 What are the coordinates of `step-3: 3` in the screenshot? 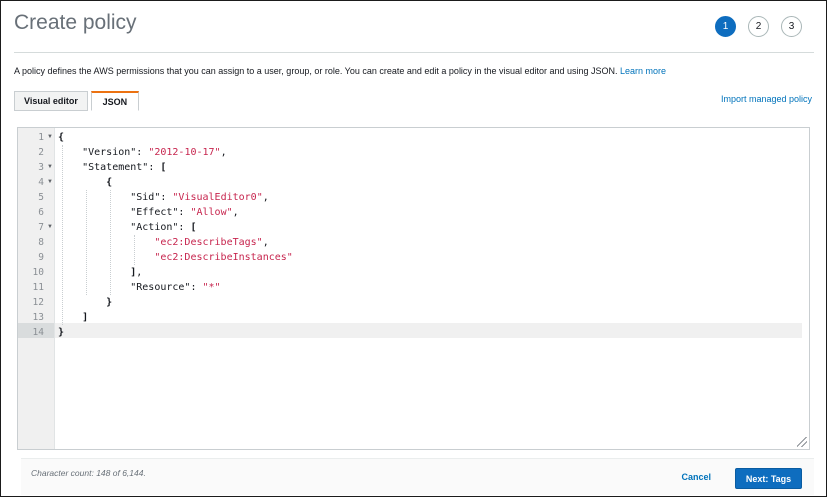 It's located at (791, 26).